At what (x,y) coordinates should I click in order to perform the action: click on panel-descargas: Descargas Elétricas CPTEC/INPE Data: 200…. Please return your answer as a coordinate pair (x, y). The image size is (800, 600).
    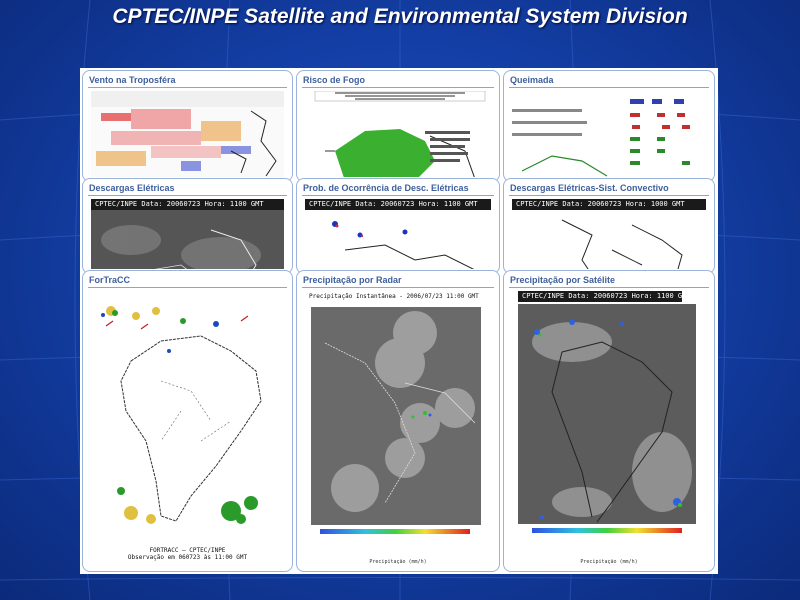
    Looking at the image, I should click on (187, 226).